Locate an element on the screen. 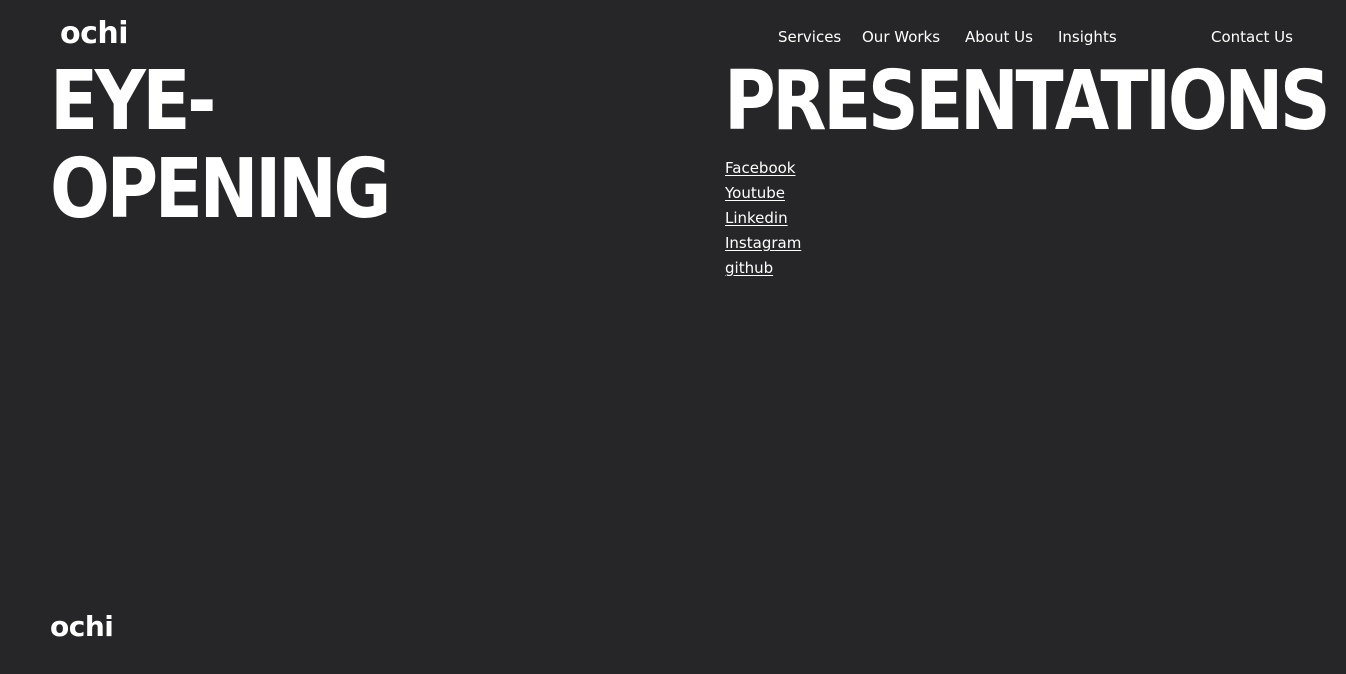 The height and width of the screenshot is (674, 1346). nav-services-link: Services is located at coordinates (809, 37).